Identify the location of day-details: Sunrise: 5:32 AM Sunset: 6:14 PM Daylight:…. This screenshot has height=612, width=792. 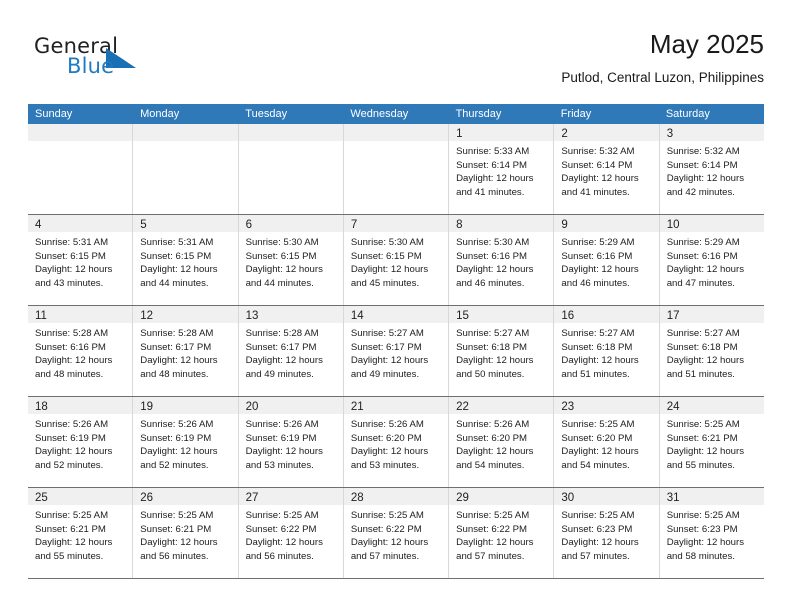
(606, 170).